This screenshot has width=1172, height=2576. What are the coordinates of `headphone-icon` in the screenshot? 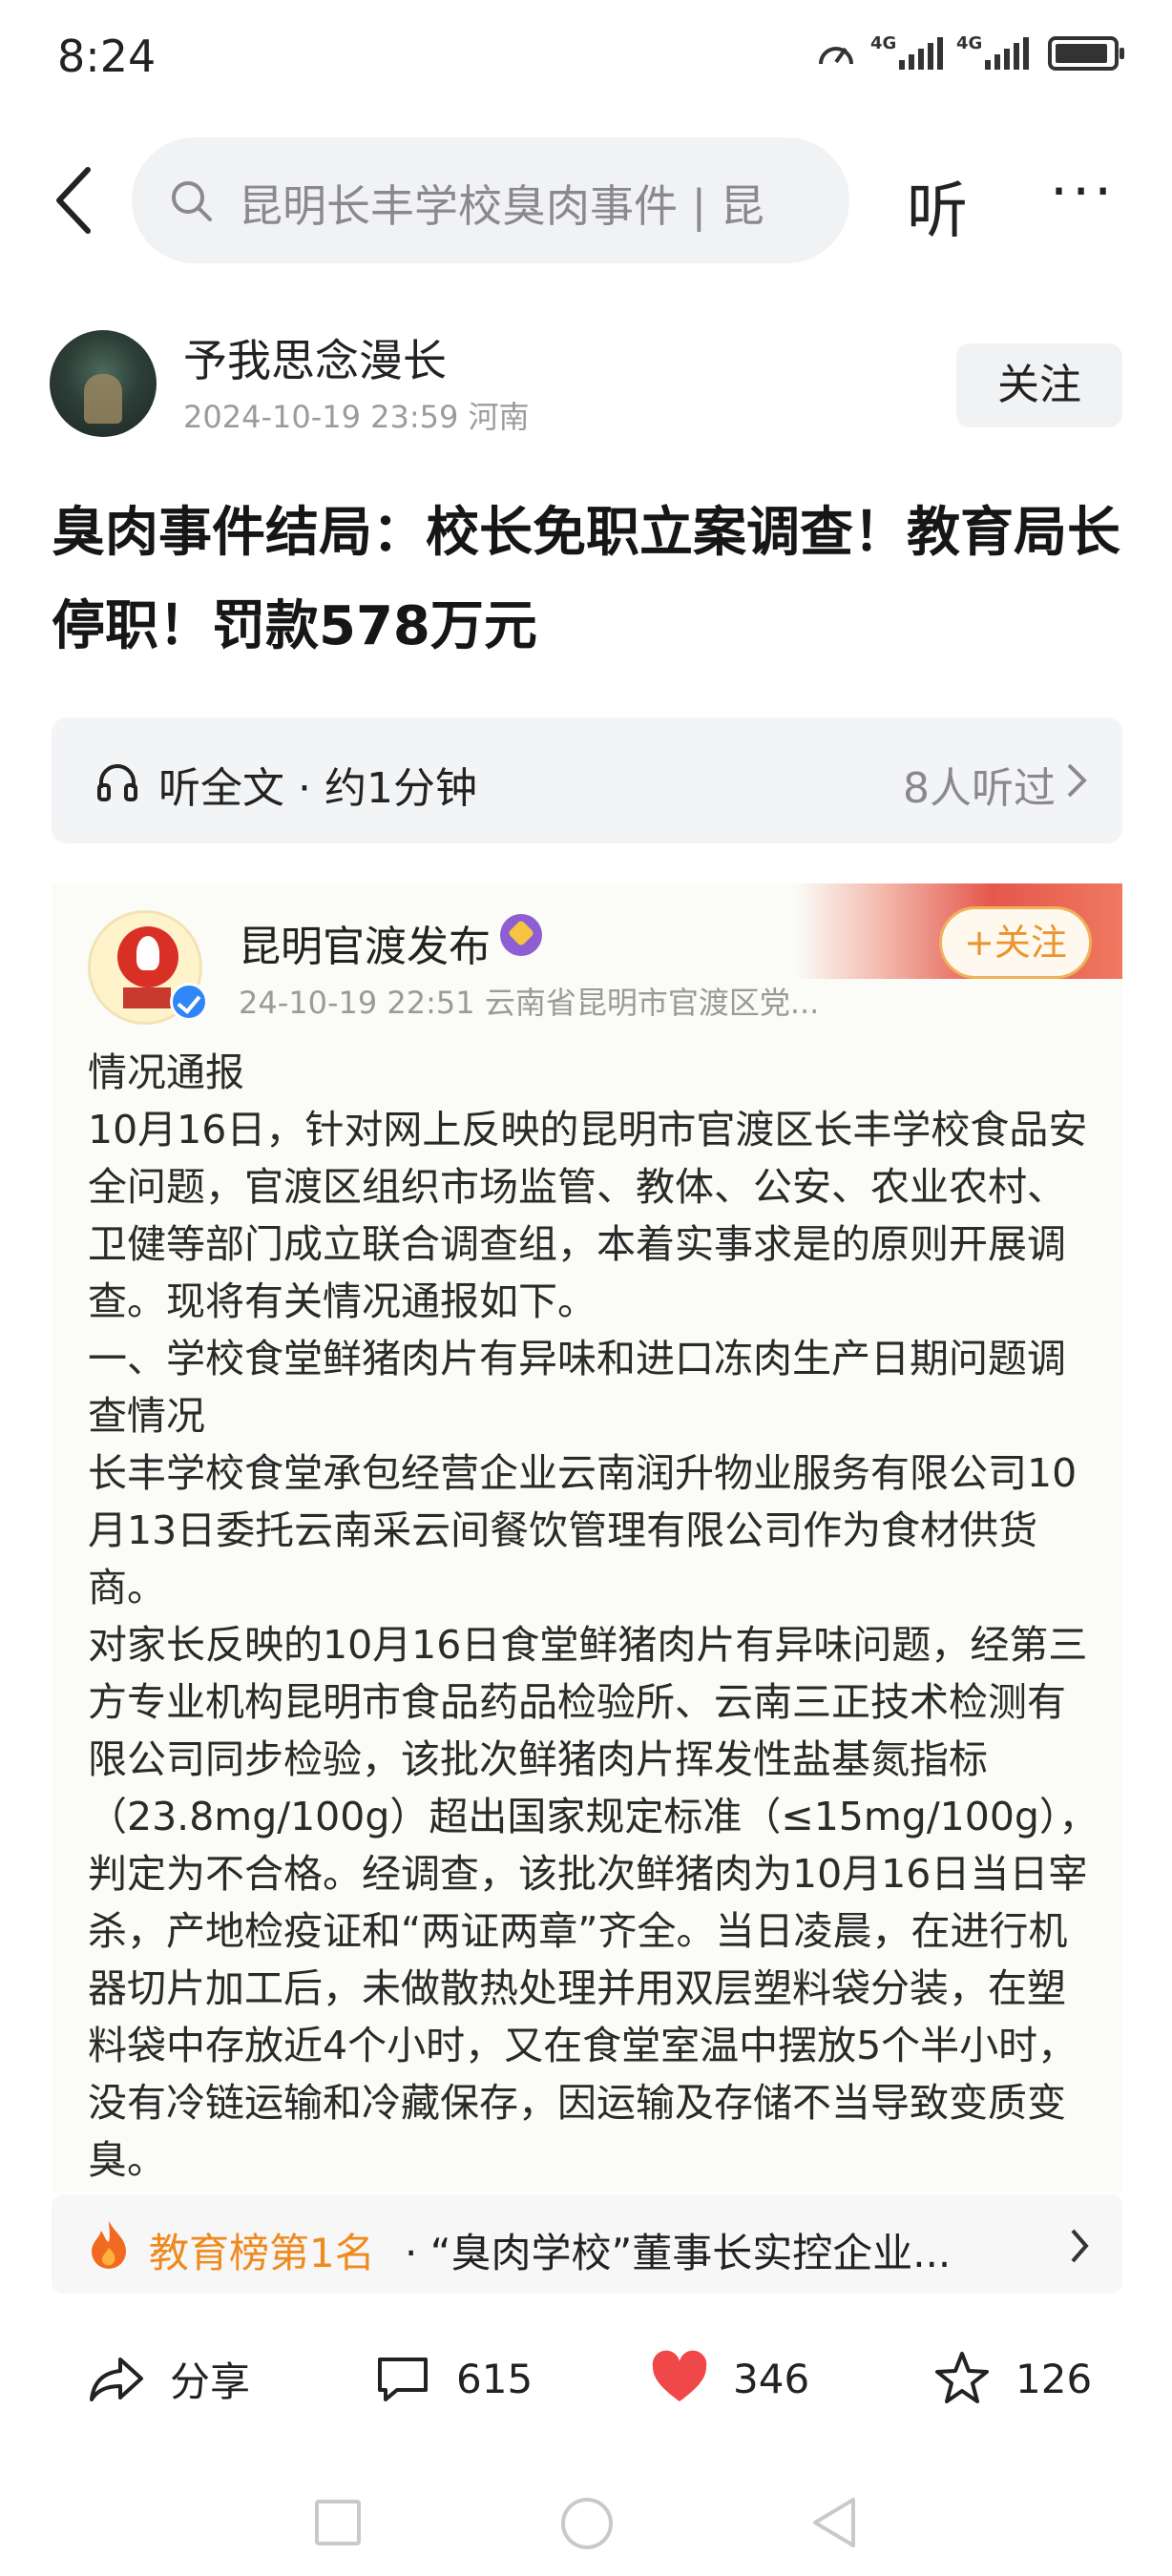 It's located at (117, 782).